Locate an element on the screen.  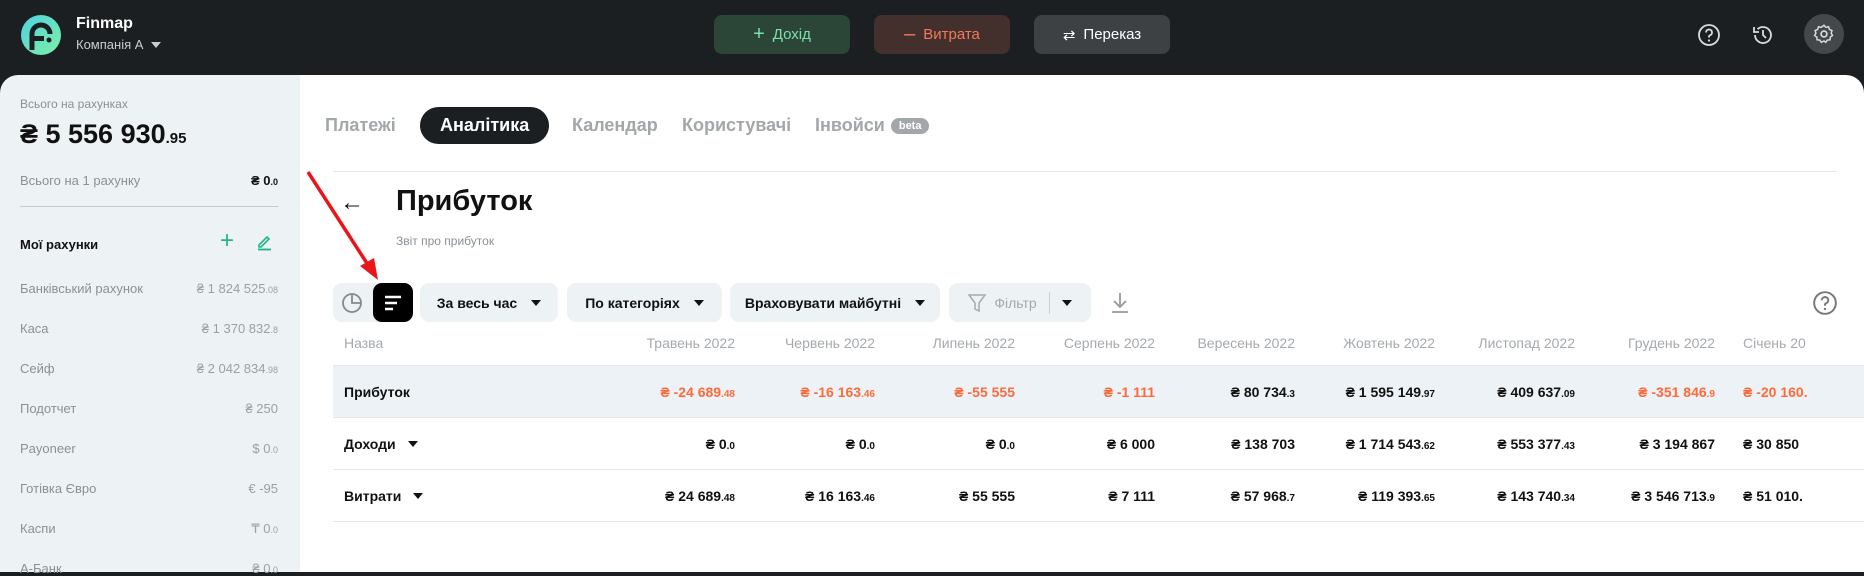
view-toggle is located at coordinates (373, 302).